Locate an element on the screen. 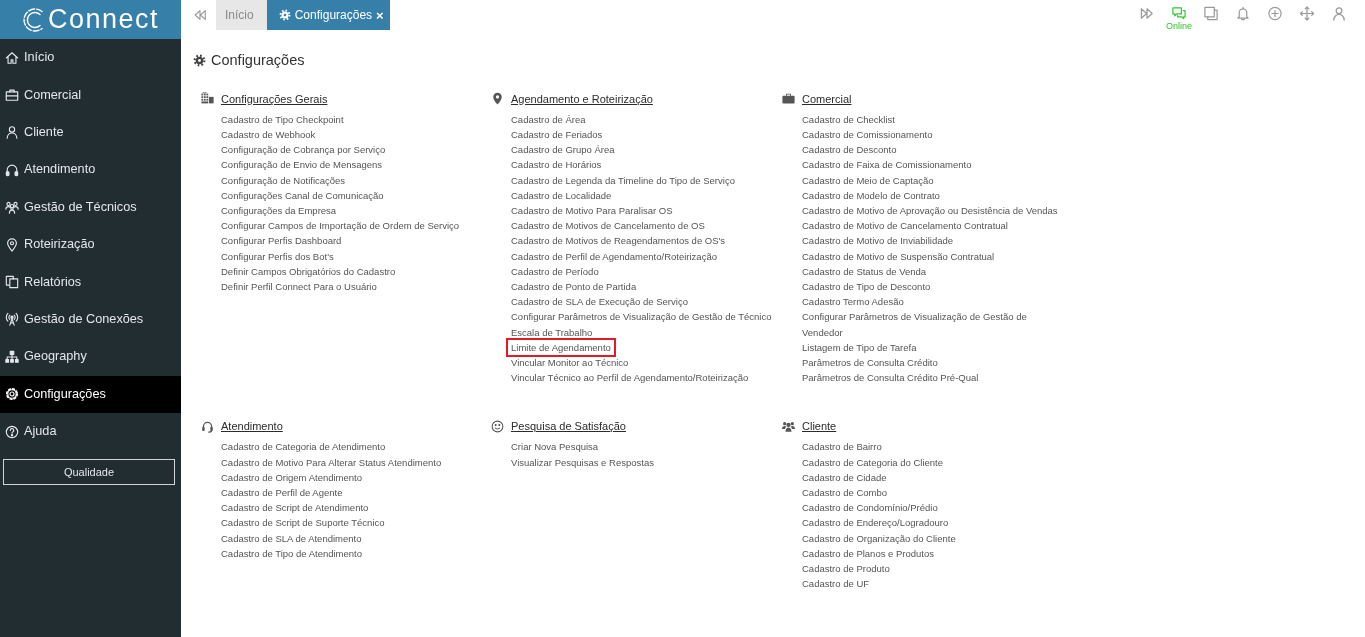 The image size is (1365, 637). settings-link: Cadastro de Tipo Checkpoint is located at coordinates (282, 119).